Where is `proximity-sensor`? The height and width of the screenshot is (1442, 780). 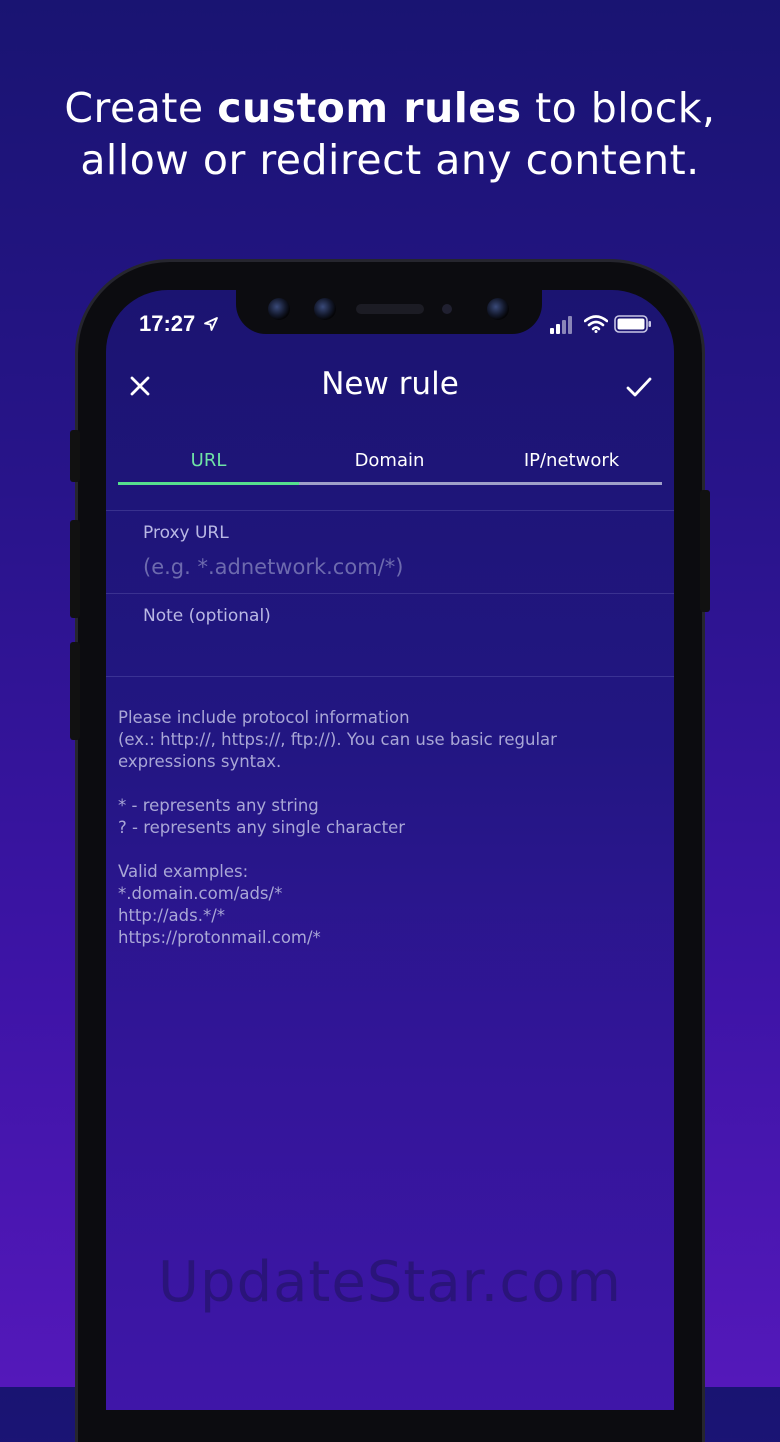 proximity-sensor is located at coordinates (447, 309).